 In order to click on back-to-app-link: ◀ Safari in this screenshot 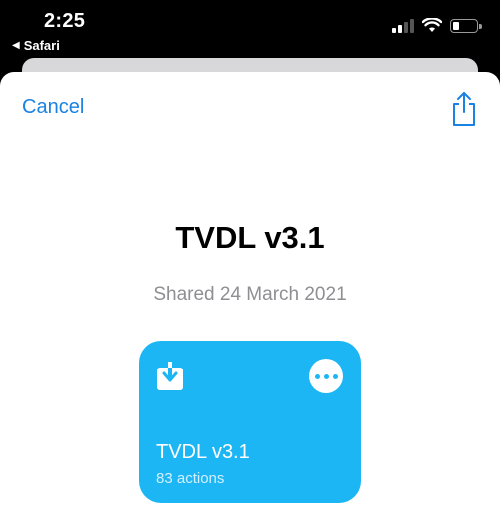, I will do `click(36, 45)`.